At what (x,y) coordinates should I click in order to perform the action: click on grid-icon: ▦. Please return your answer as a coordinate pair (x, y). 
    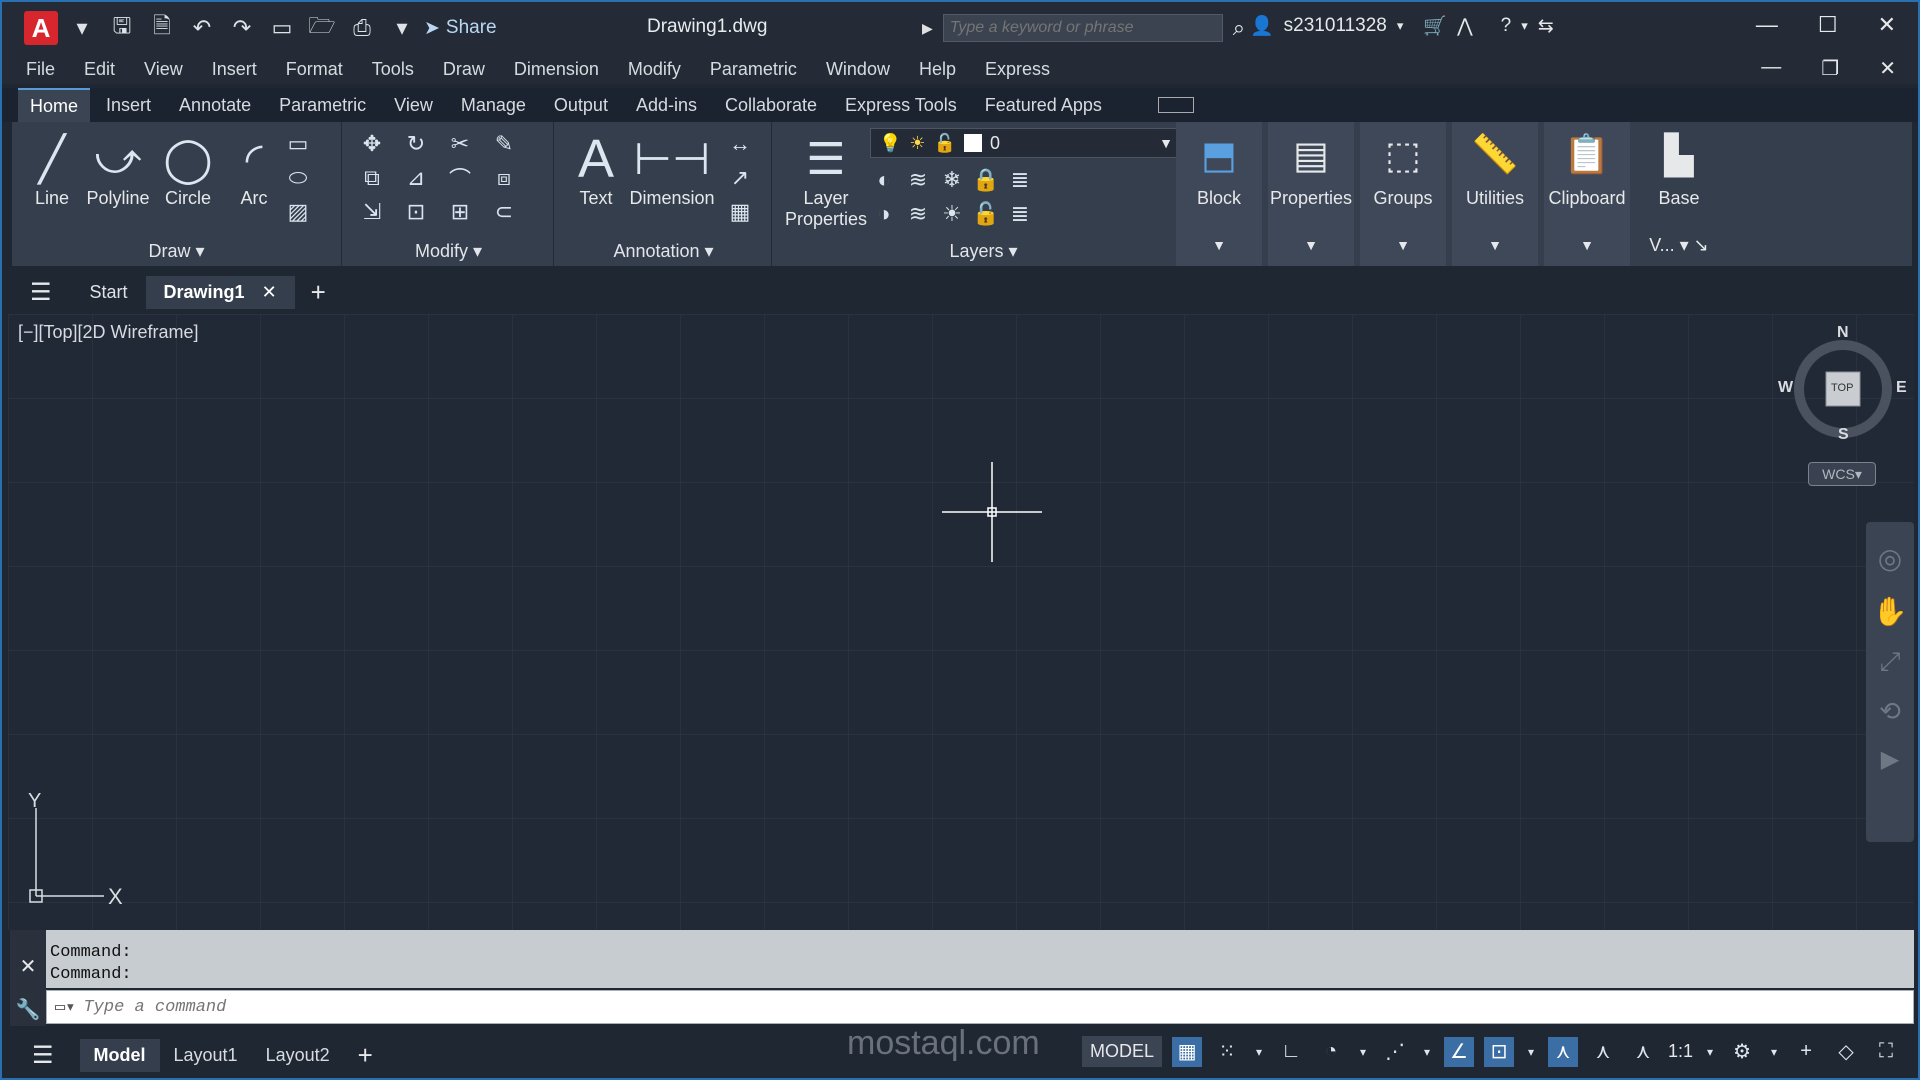
    Looking at the image, I should click on (1187, 1051).